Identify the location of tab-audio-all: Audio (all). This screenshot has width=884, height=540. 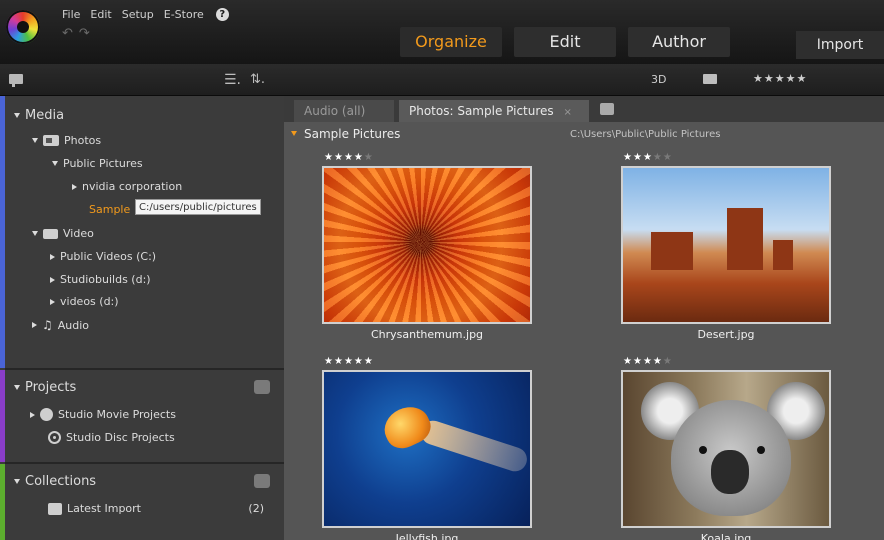
(344, 111).